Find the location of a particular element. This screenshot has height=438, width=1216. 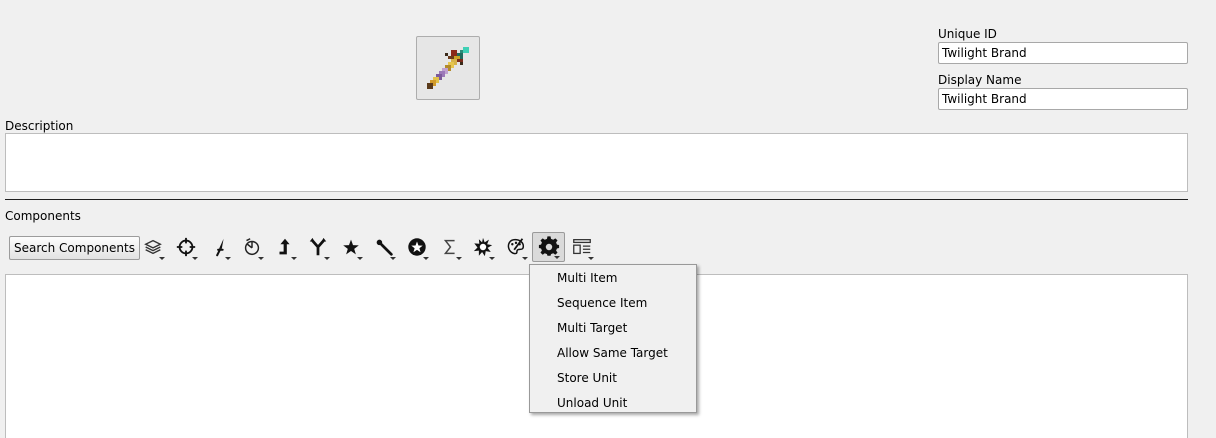

branch-icon is located at coordinates (317, 246).